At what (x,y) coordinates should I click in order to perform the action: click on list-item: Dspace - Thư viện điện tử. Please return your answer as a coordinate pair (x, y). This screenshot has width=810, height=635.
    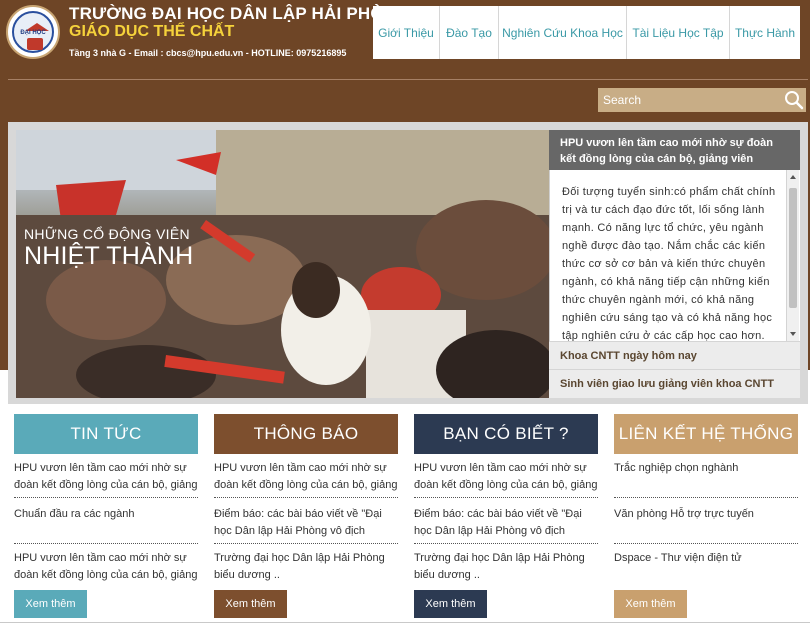
    Looking at the image, I should click on (706, 558).